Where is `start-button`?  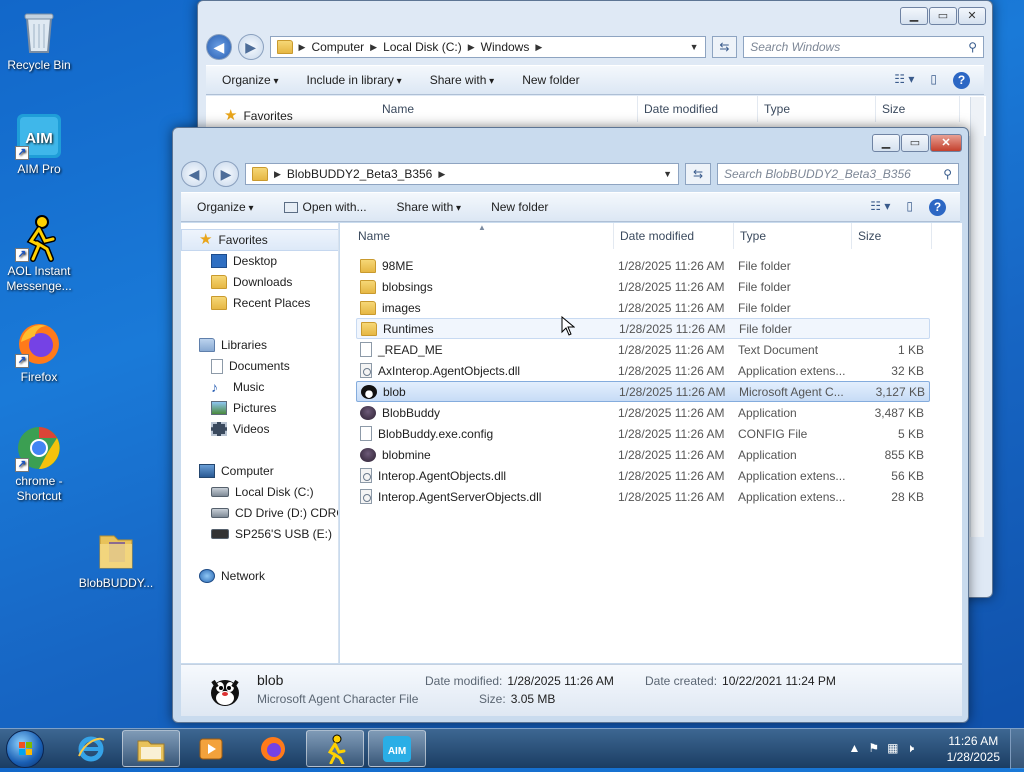 start-button is located at coordinates (25, 749).